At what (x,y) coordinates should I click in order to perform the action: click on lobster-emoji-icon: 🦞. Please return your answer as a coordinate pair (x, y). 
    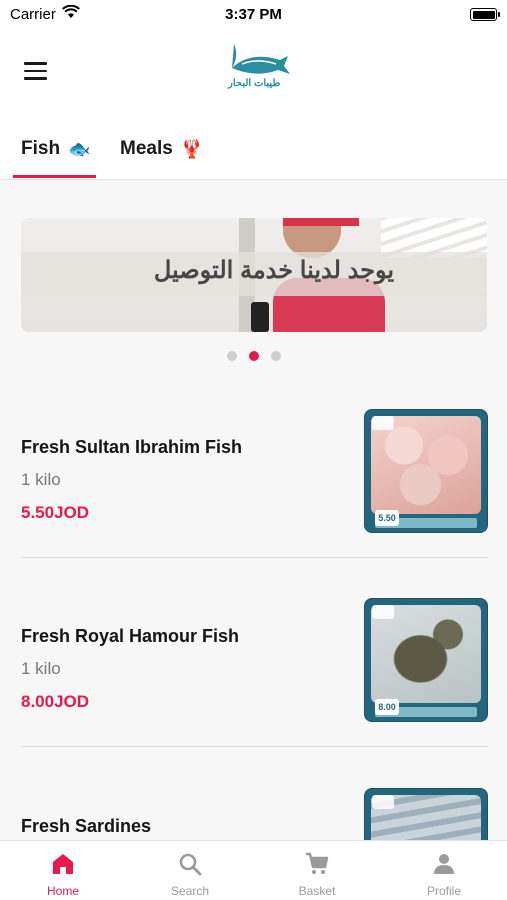
    Looking at the image, I should click on (192, 148).